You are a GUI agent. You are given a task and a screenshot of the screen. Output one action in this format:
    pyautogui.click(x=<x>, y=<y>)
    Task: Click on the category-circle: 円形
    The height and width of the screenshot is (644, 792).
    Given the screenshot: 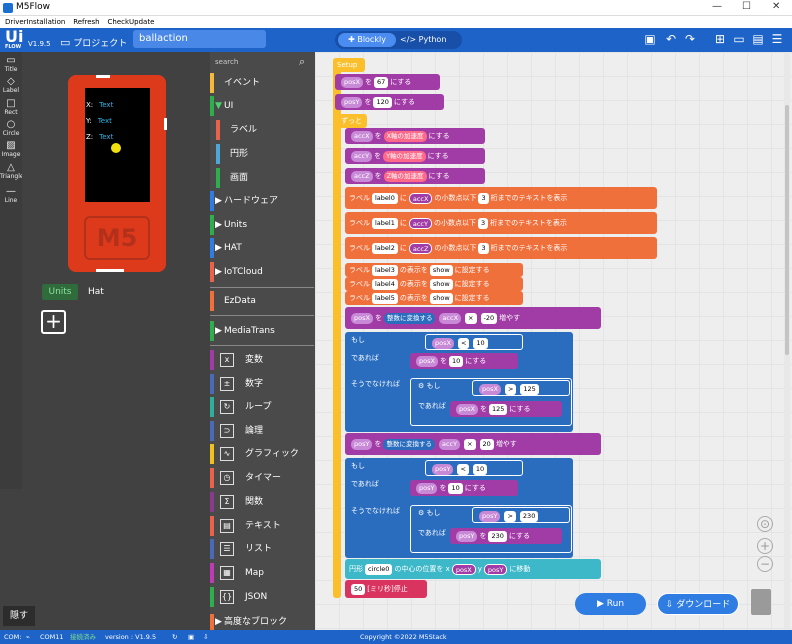 What is the action you would take?
    pyautogui.click(x=262, y=155)
    